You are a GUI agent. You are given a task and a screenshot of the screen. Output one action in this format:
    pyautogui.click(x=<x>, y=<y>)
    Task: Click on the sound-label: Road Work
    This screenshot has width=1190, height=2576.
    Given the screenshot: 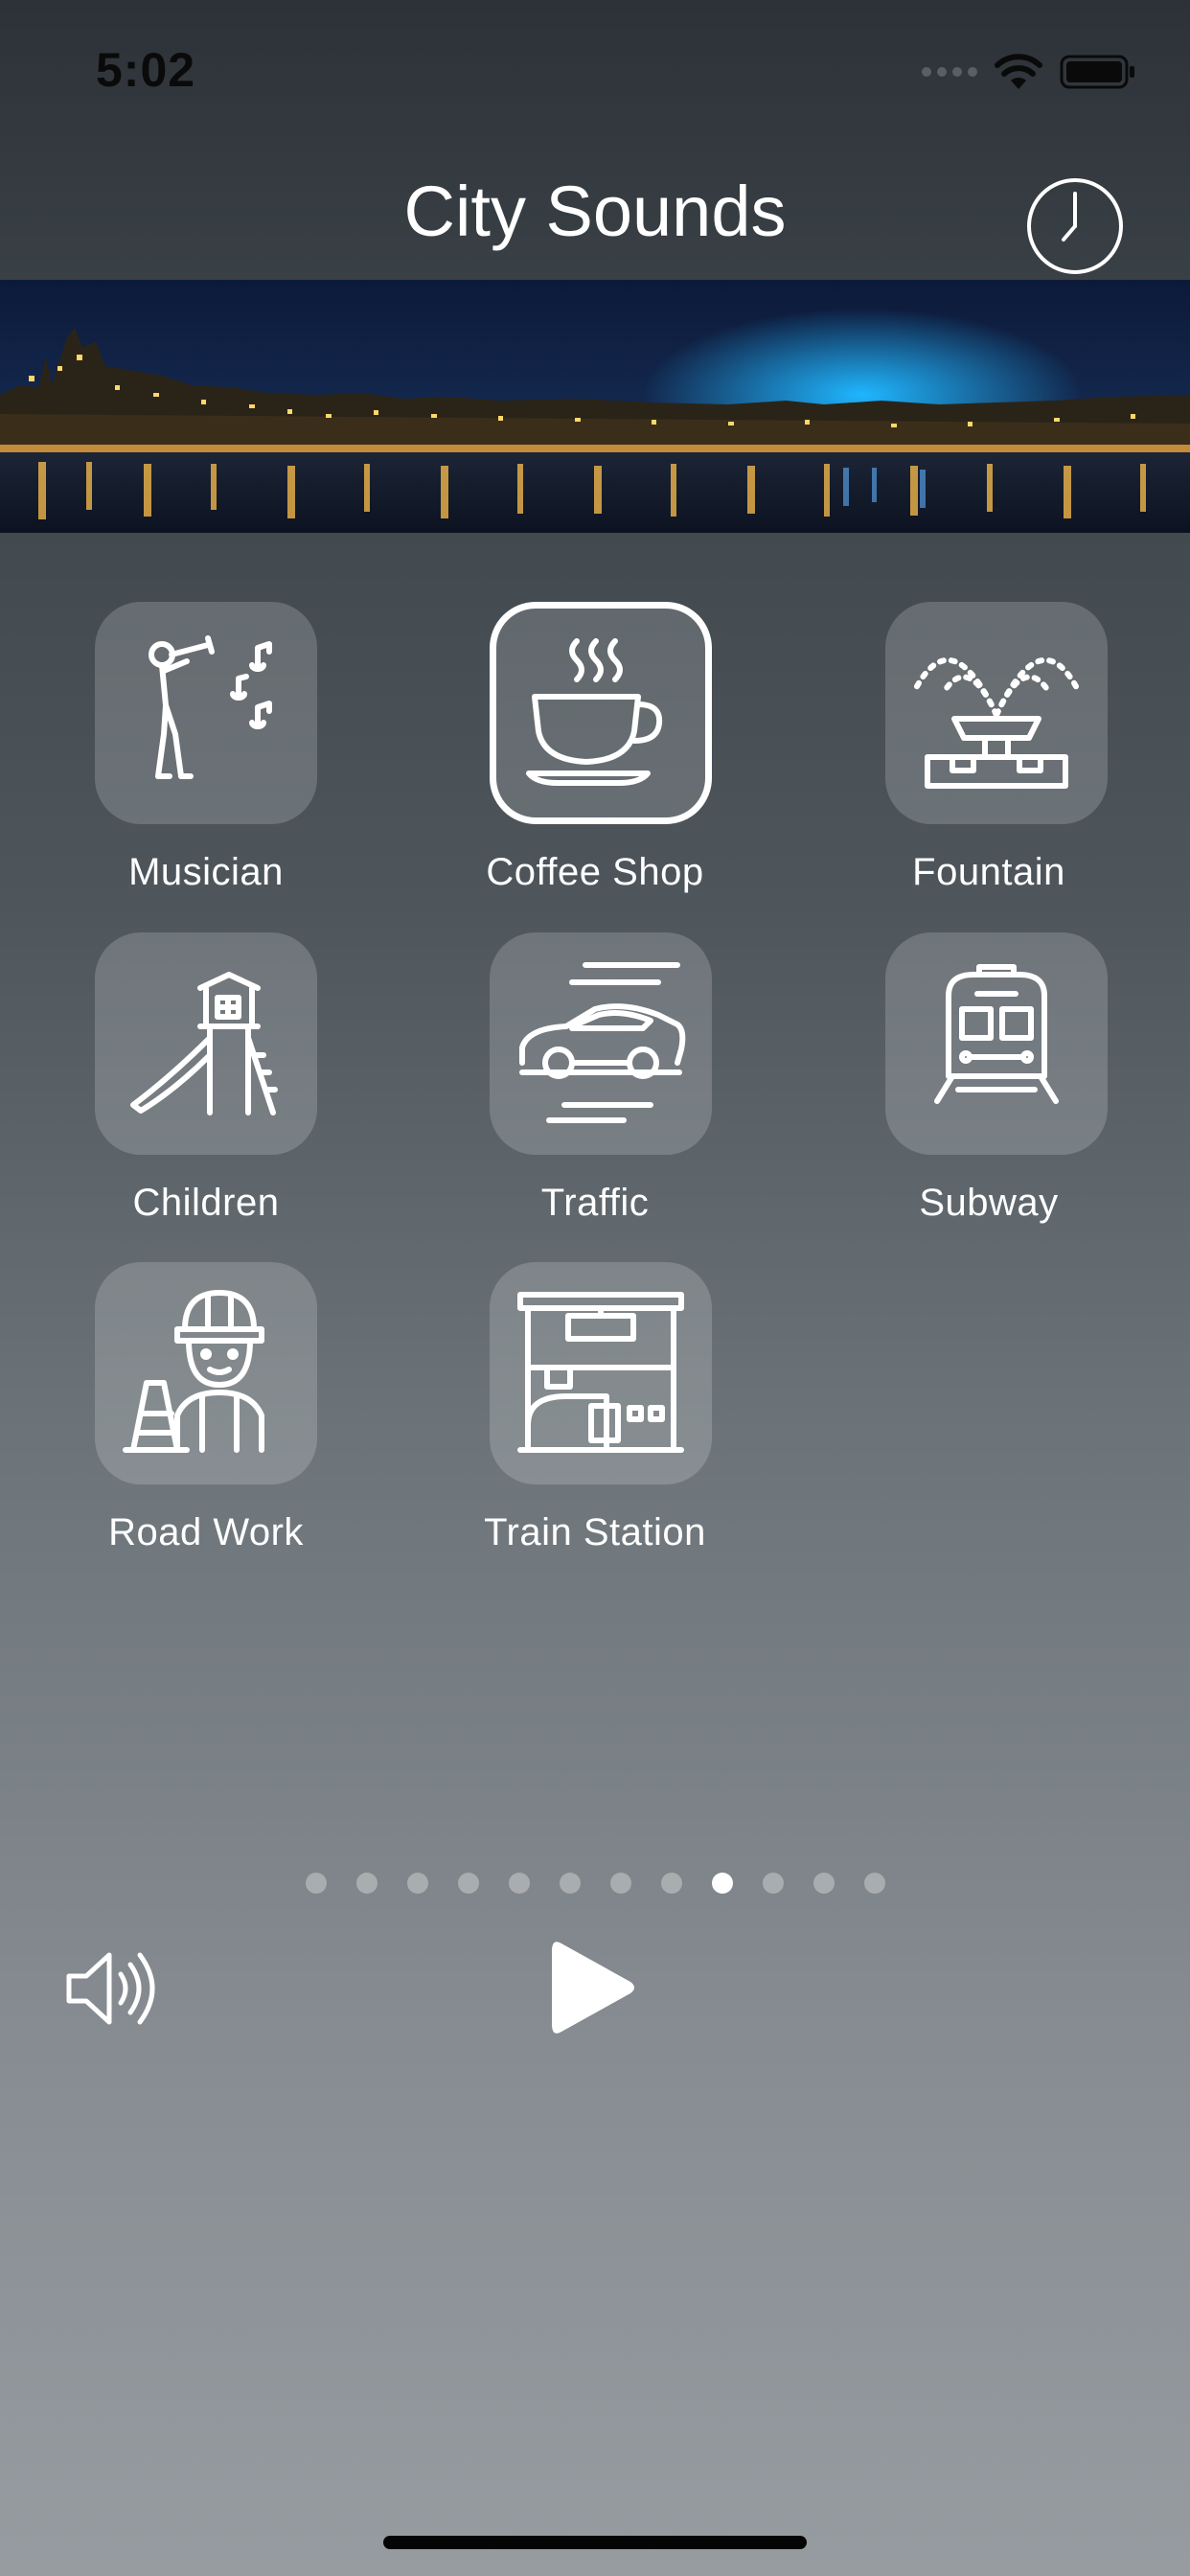 What is the action you would take?
    pyautogui.click(x=206, y=1532)
    